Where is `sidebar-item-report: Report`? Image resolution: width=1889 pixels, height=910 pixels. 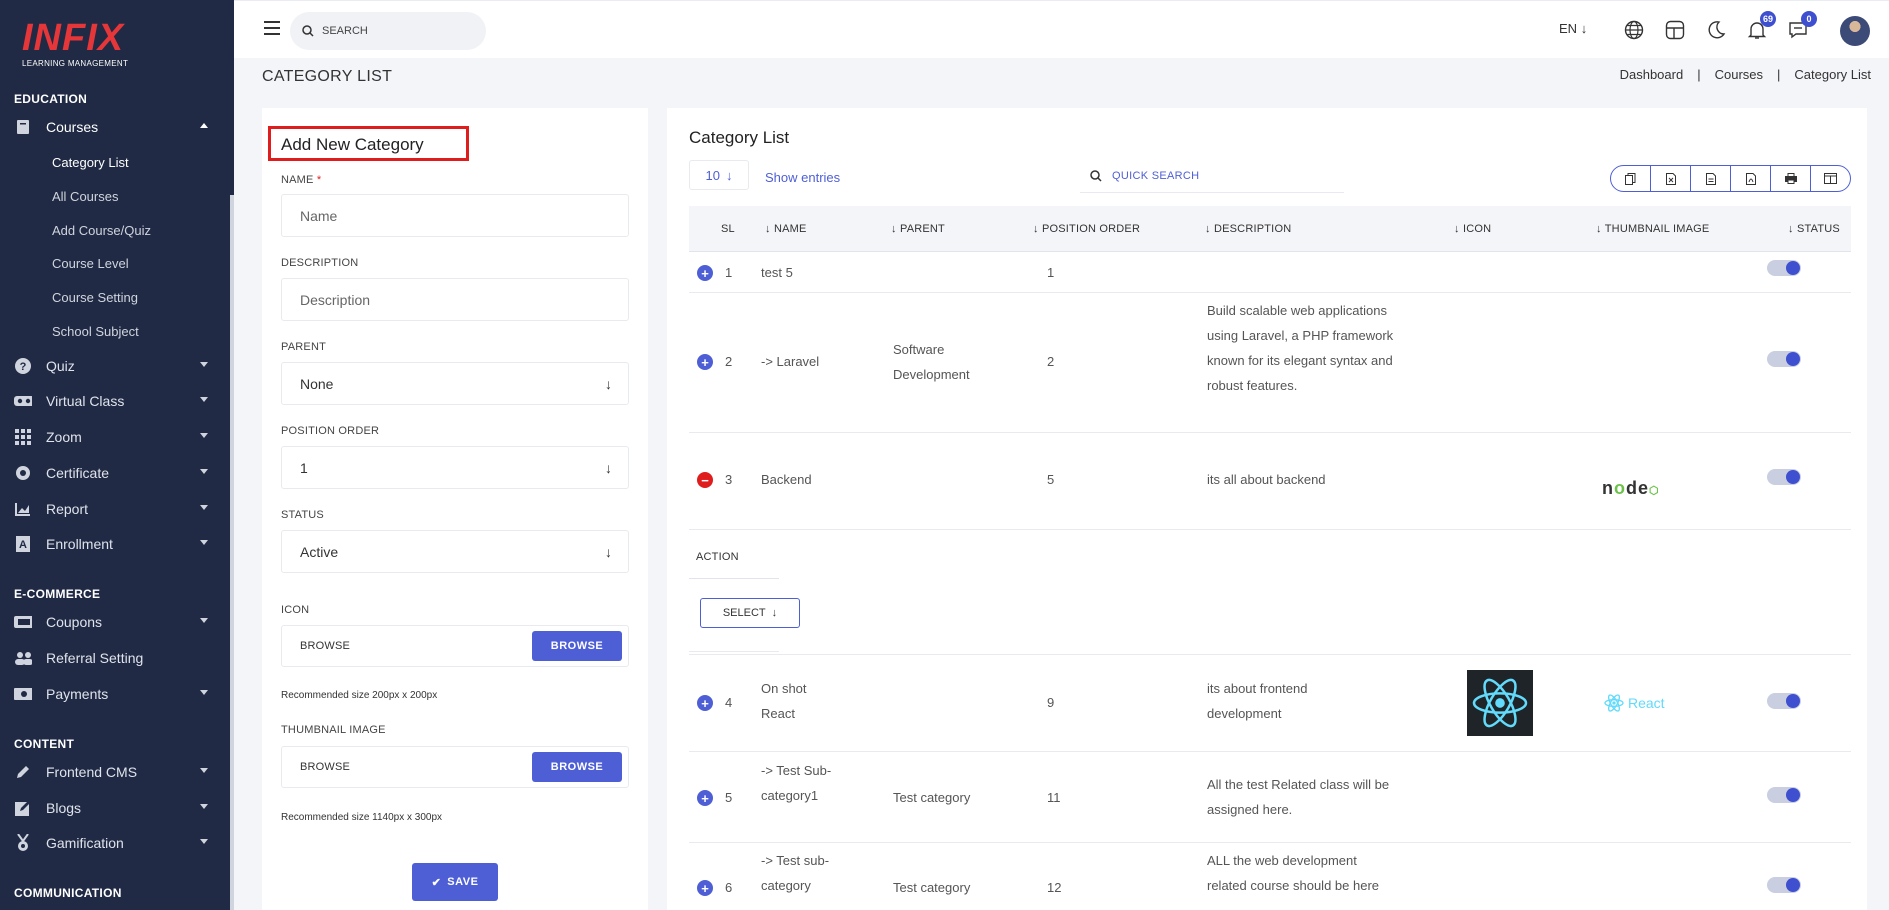 sidebar-item-report: Report is located at coordinates (115, 509).